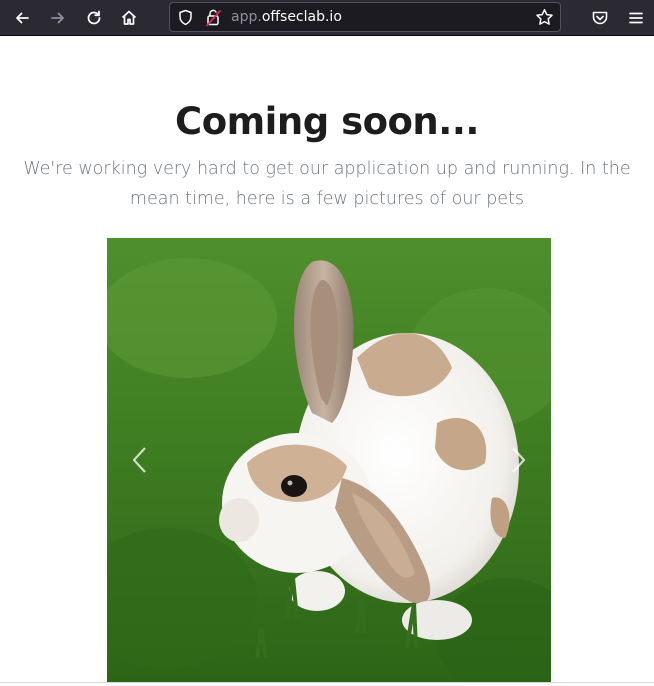  I want to click on carousel-next-button, so click(518, 460).